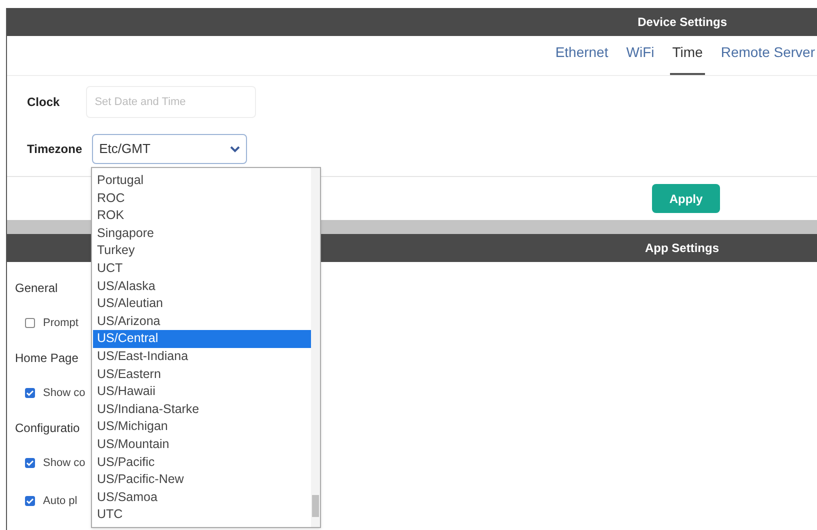 The width and height of the screenshot is (817, 530). Describe the element at coordinates (202, 233) in the screenshot. I see `dropdown-option: Singapore` at that location.